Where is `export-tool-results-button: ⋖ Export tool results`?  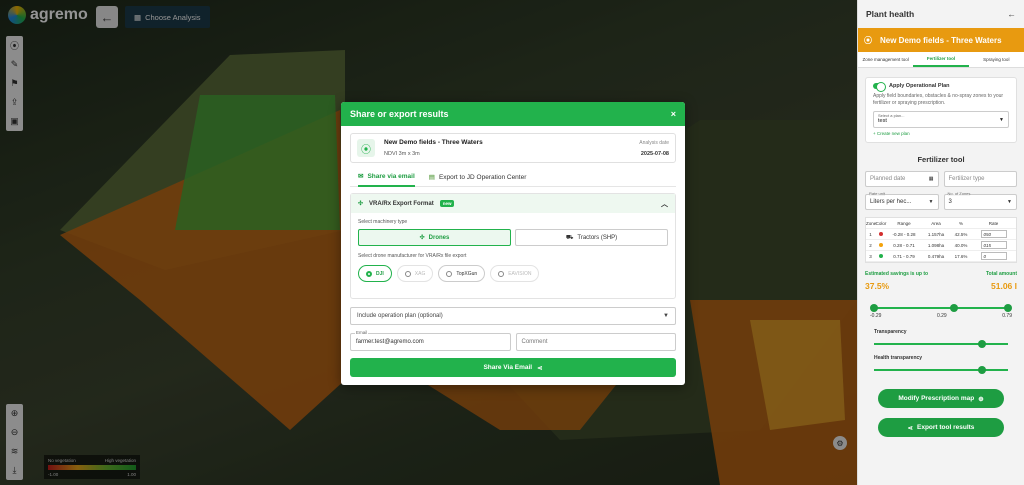 export-tool-results-button: ⋖ Export tool results is located at coordinates (941, 427).